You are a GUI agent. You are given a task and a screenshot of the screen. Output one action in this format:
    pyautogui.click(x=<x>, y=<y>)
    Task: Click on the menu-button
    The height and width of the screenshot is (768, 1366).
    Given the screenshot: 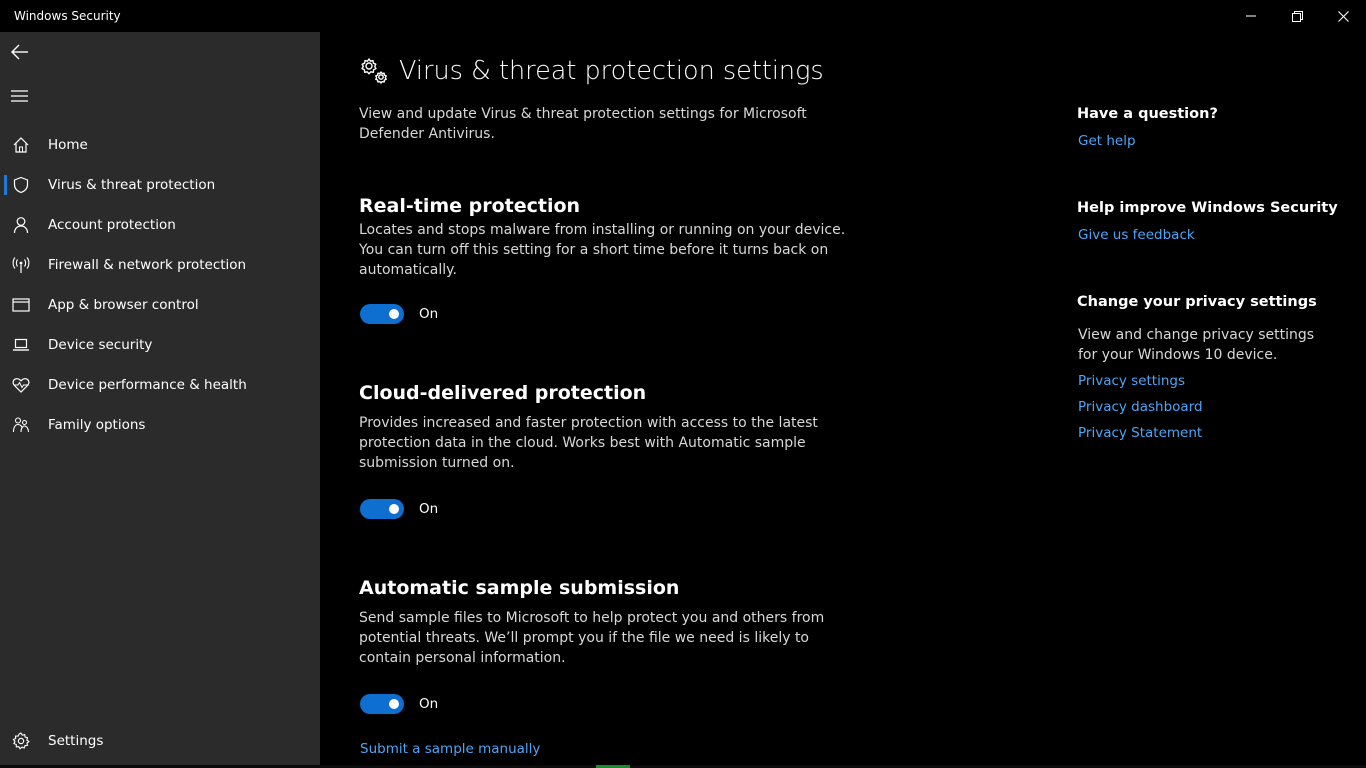 What is the action you would take?
    pyautogui.click(x=20, y=96)
    